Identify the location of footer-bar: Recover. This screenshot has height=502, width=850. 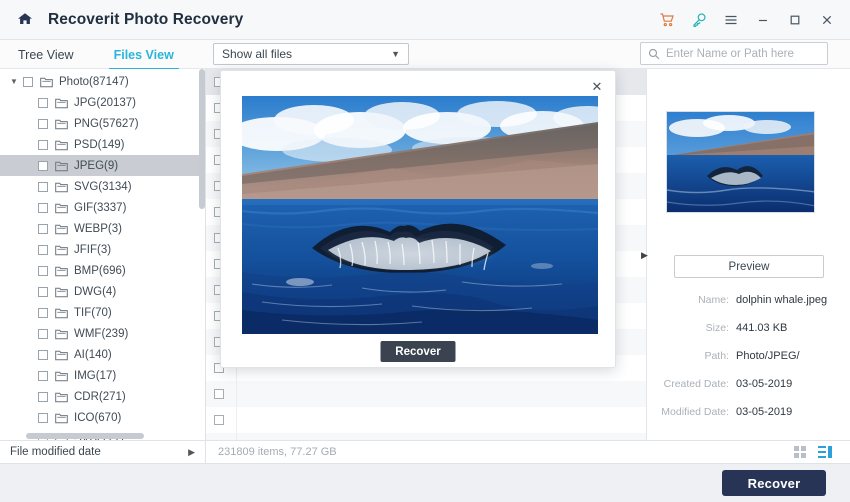
(425, 482).